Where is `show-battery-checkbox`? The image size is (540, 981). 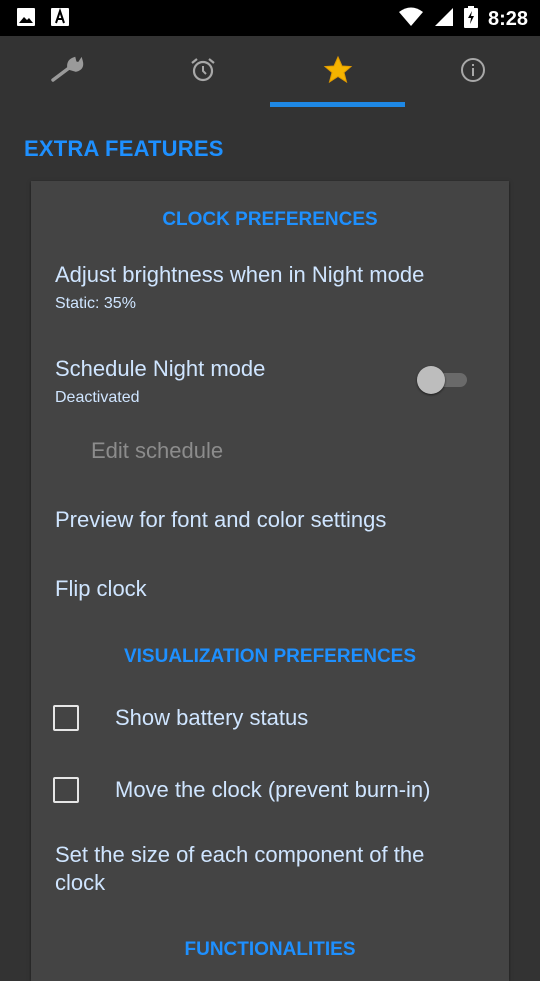 show-battery-checkbox is located at coordinates (66, 718).